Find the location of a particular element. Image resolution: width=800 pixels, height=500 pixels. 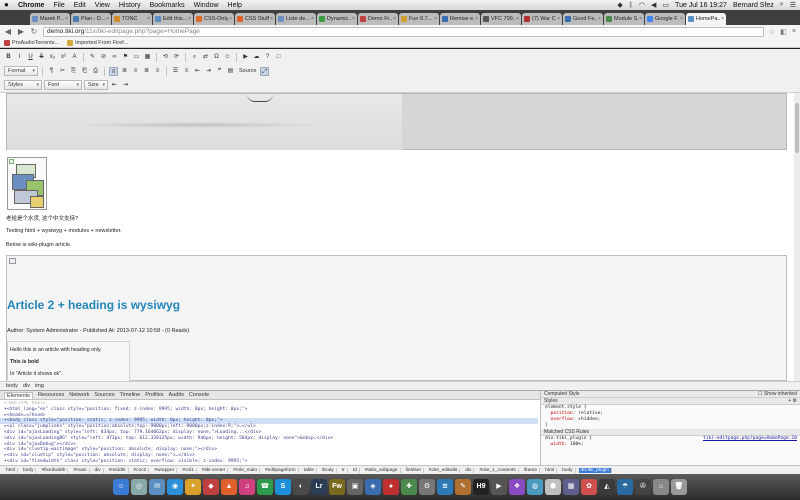

replace-icon: ⇄ is located at coordinates (205, 57).